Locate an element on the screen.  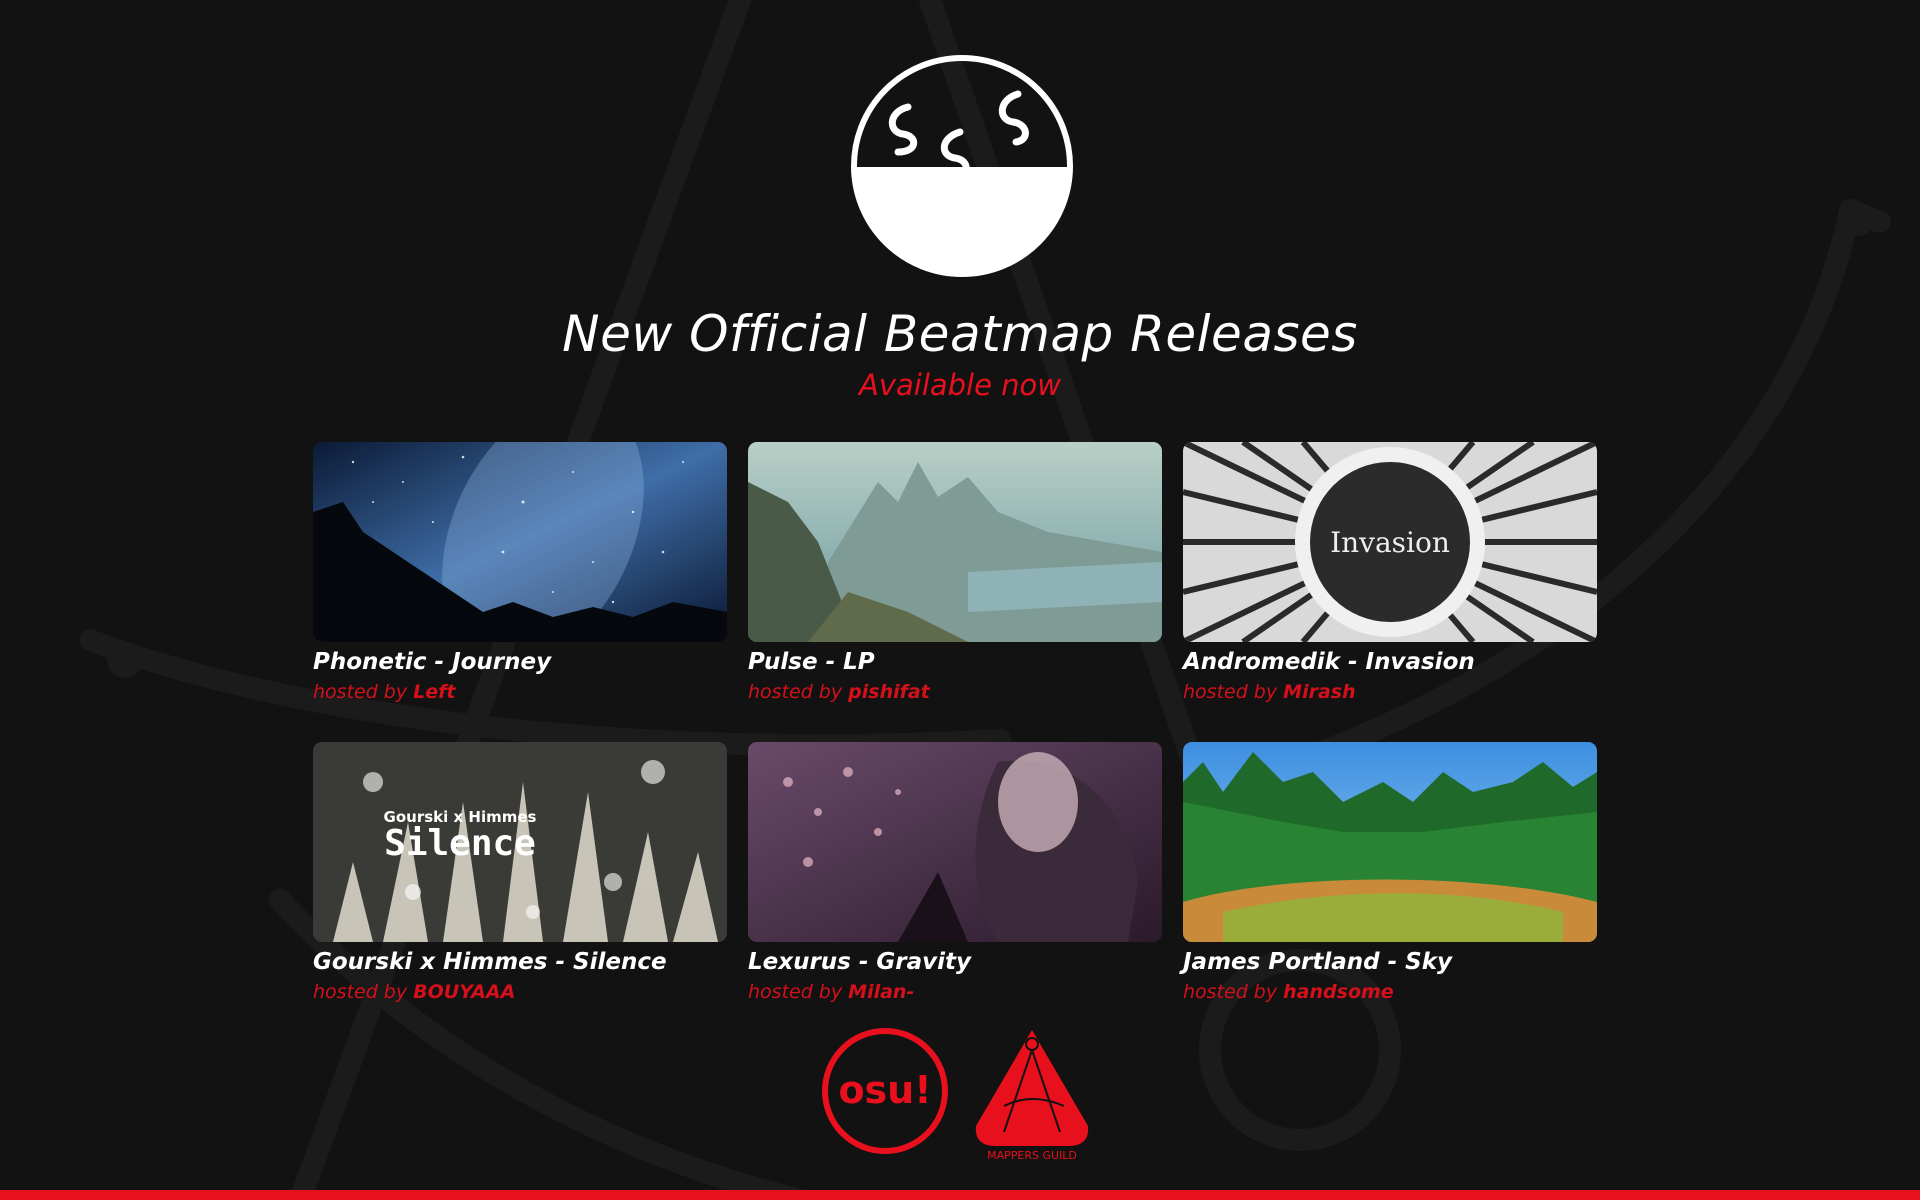
host-name: Left is located at coordinates (434, 692).